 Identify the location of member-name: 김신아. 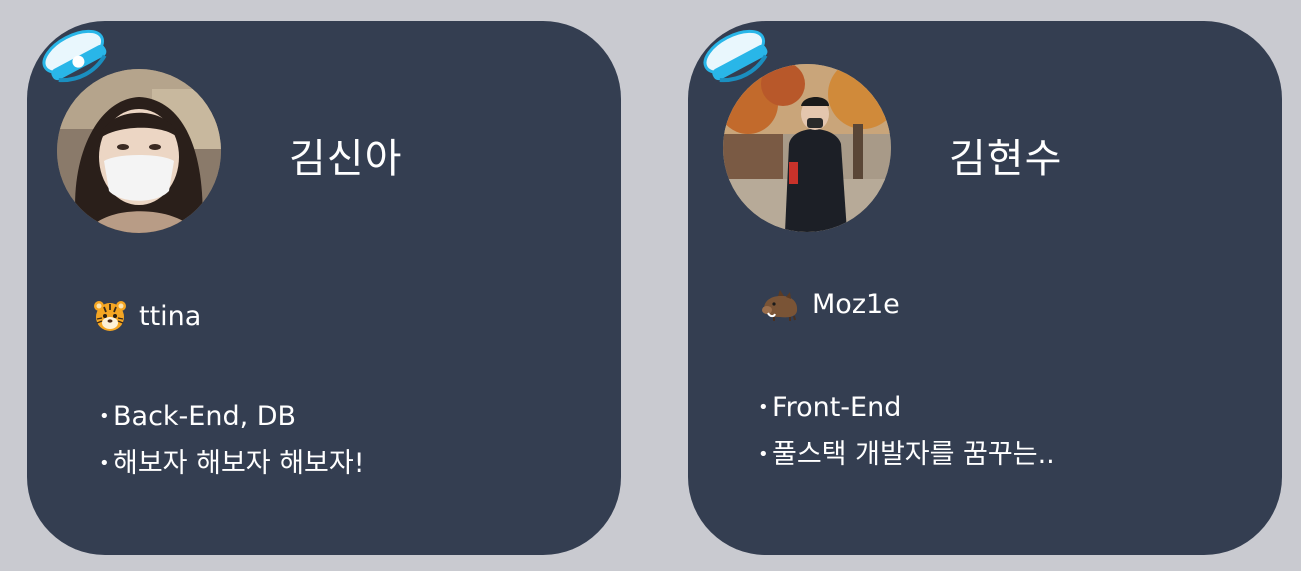
(346, 159).